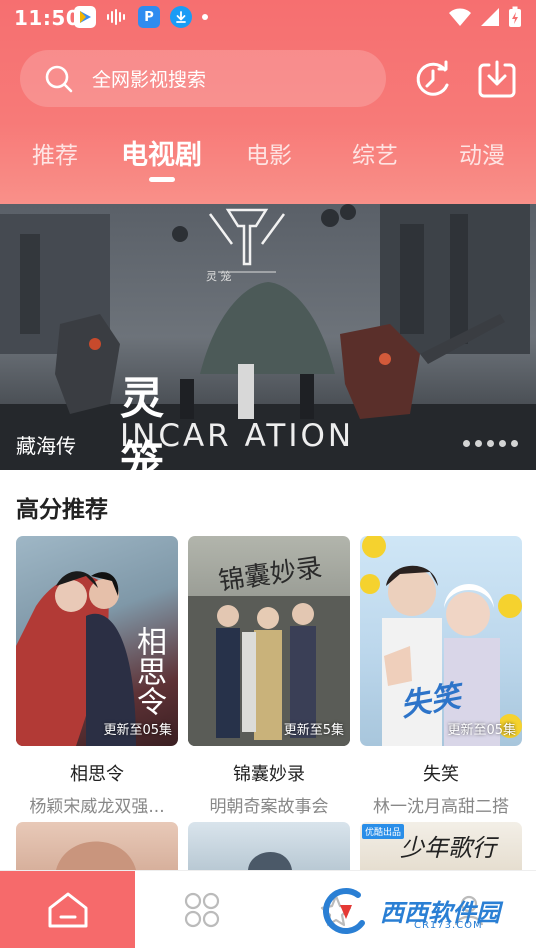 Image resolution: width=536 pixels, height=948 pixels. What do you see at coordinates (423, 910) in the screenshot?
I see `watermark: 西西软件园 CR173.COM` at bounding box center [423, 910].